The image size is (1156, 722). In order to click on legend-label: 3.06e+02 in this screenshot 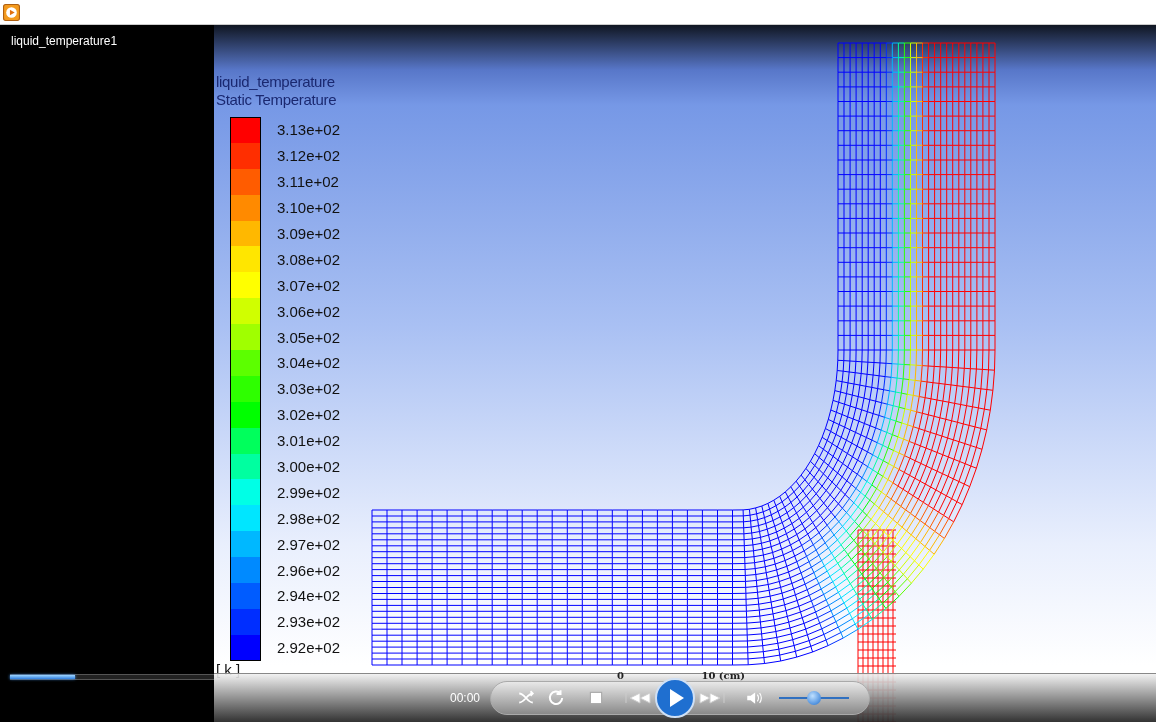, I will do `click(308, 311)`.